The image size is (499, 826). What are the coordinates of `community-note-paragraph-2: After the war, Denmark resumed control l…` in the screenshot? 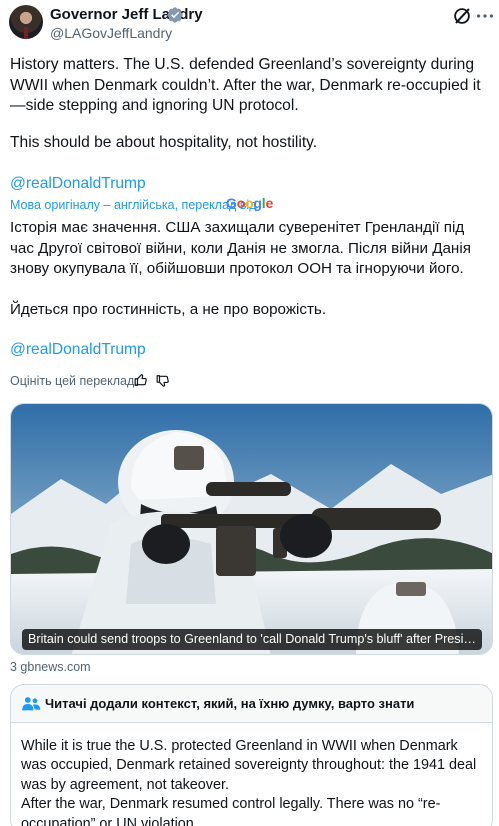 It's located at (231, 811).